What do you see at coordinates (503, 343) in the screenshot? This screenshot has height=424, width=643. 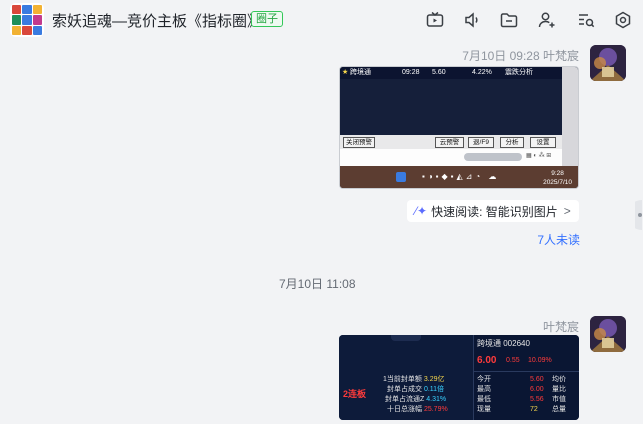 I see `stock-title: 跨境通 002640` at bounding box center [503, 343].